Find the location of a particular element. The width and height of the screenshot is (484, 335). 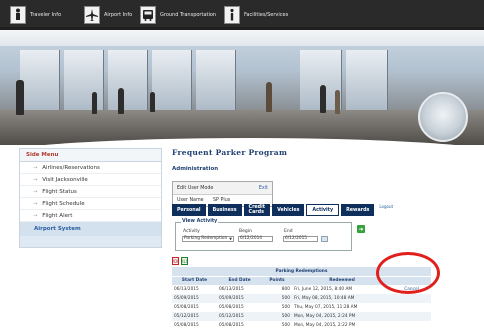

redeemed-cell: Fri, May 08, 2015, 10:48 AM is located at coordinates (342, 298).